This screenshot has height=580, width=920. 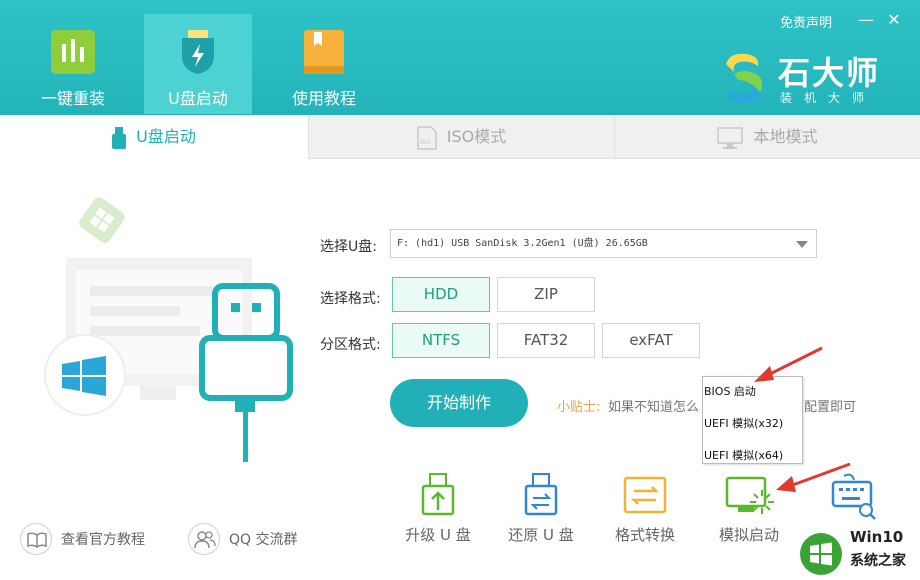 I want to click on tab-local-mode: 本地模式, so click(x=767, y=137).